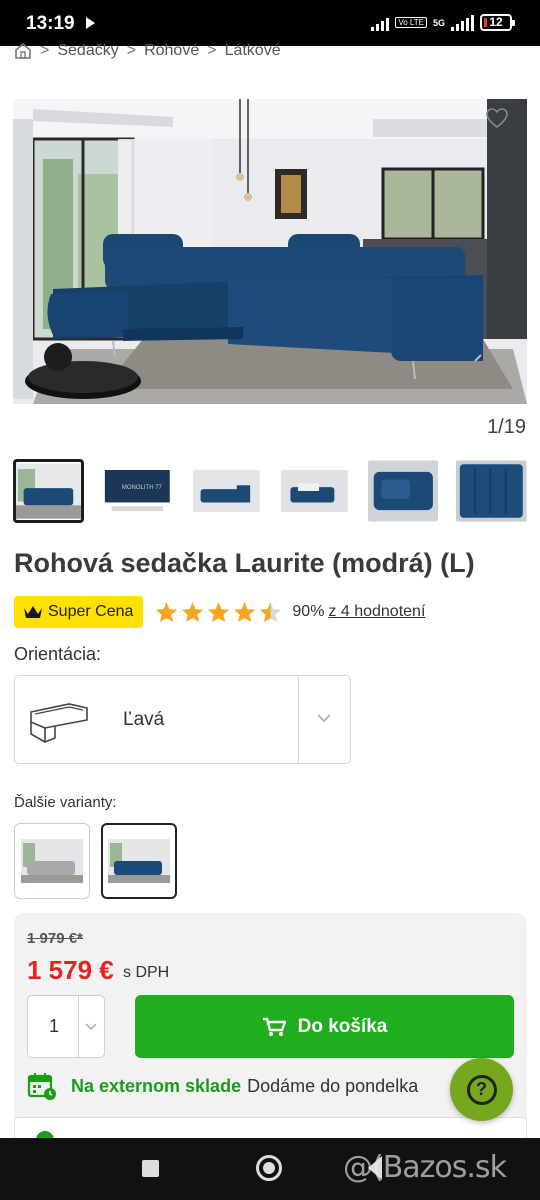  I want to click on crown-icon, so click(33, 612).